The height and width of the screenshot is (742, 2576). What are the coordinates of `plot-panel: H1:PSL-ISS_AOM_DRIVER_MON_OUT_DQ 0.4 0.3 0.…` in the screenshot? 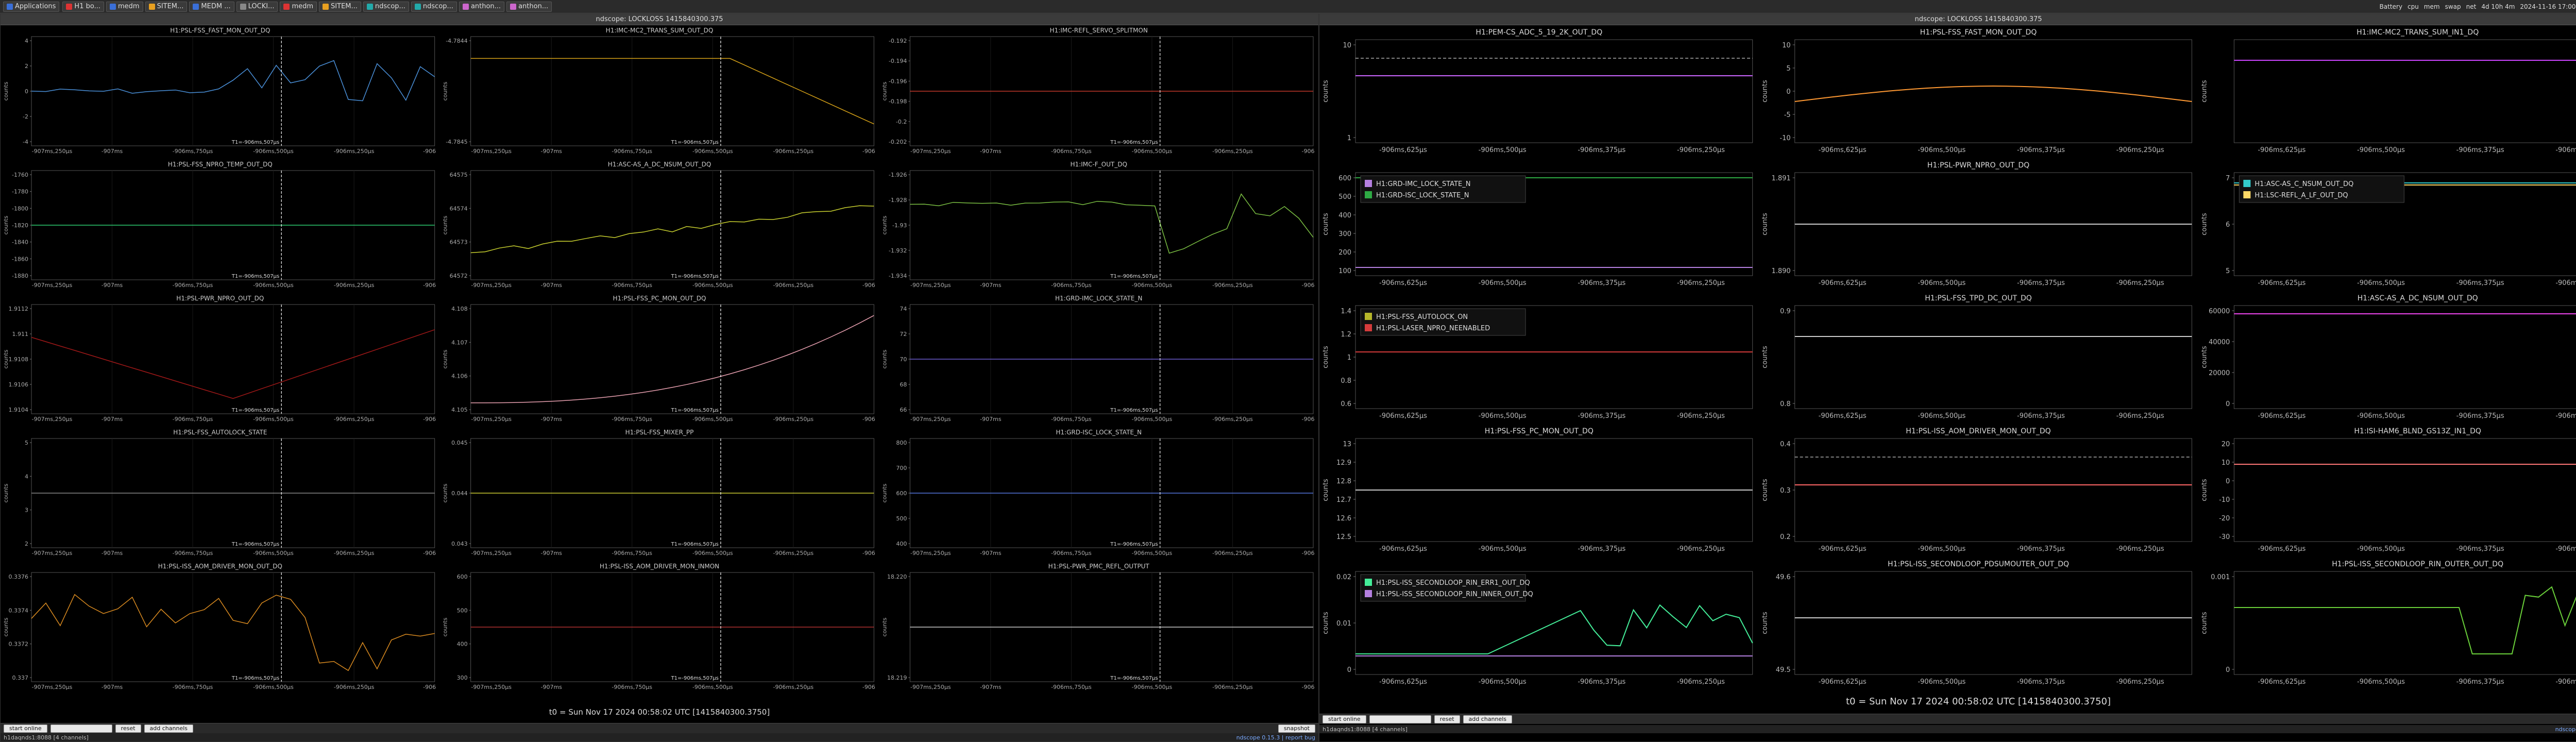 It's located at (1976, 490).